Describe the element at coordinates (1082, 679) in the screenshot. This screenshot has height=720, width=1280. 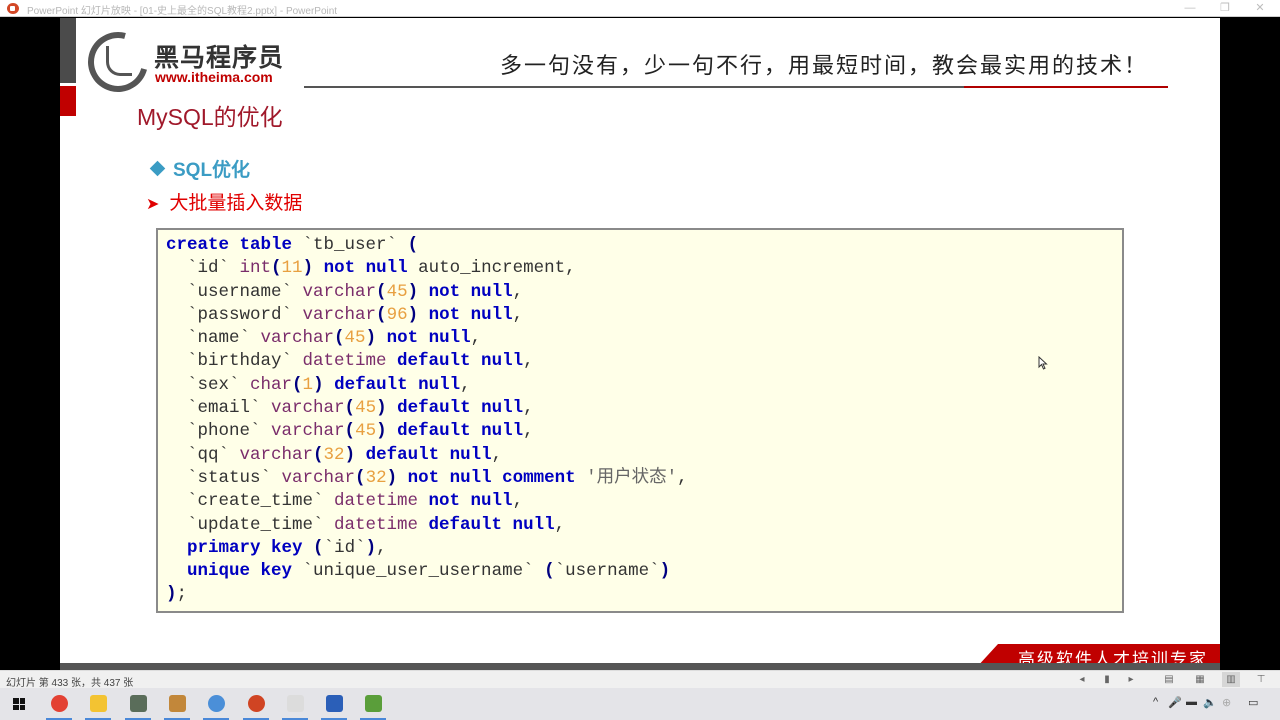
I see `previous-slide-button: ◂` at that location.